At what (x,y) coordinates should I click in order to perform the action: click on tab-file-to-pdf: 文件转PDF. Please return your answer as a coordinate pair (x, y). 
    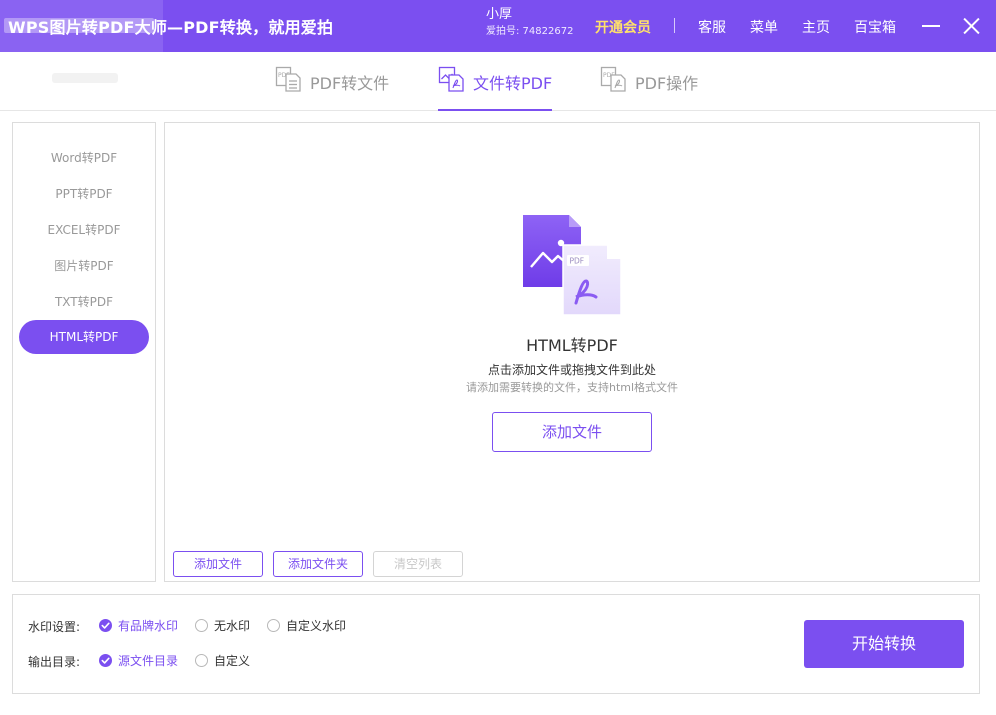
    Looking at the image, I should click on (495, 81).